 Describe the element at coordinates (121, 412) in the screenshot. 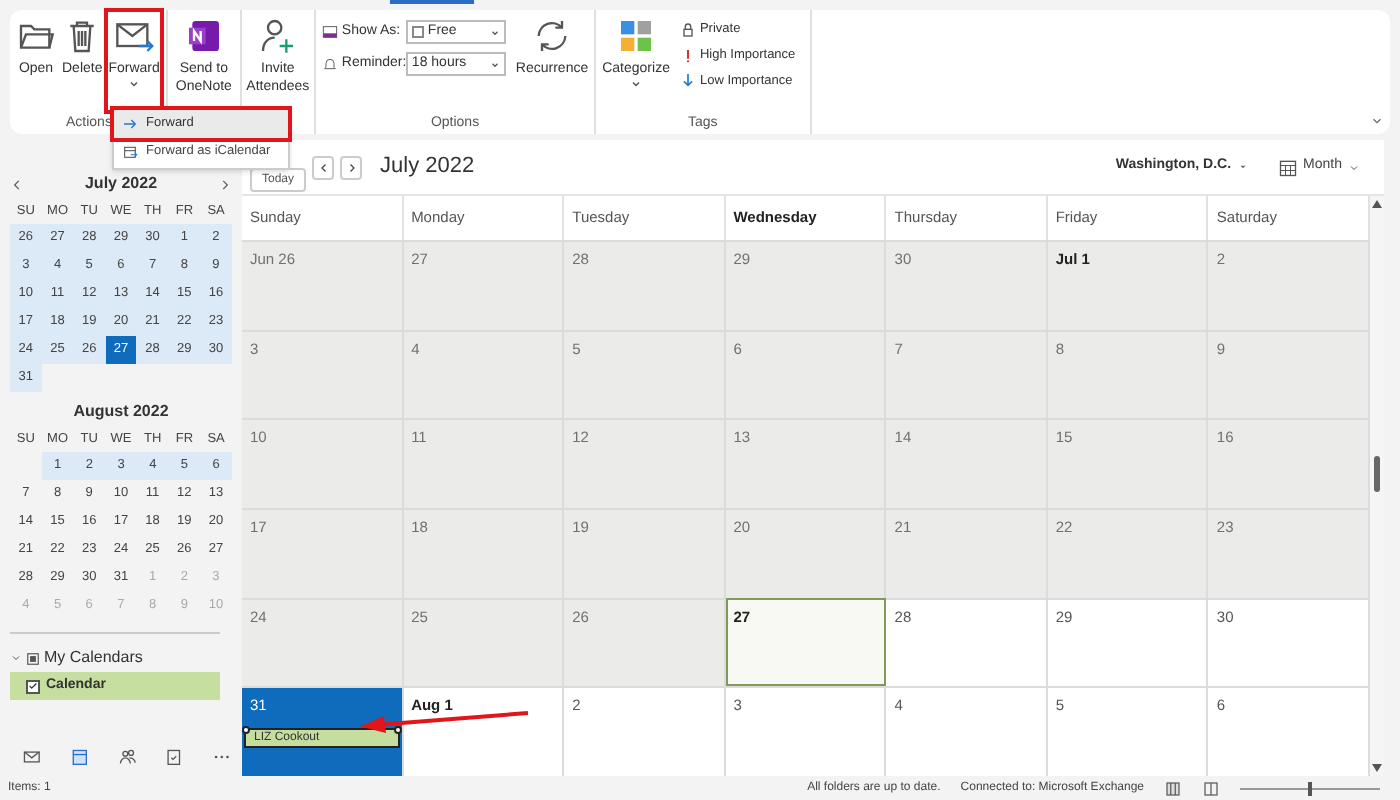

I see `month-title: August 2022` at that location.